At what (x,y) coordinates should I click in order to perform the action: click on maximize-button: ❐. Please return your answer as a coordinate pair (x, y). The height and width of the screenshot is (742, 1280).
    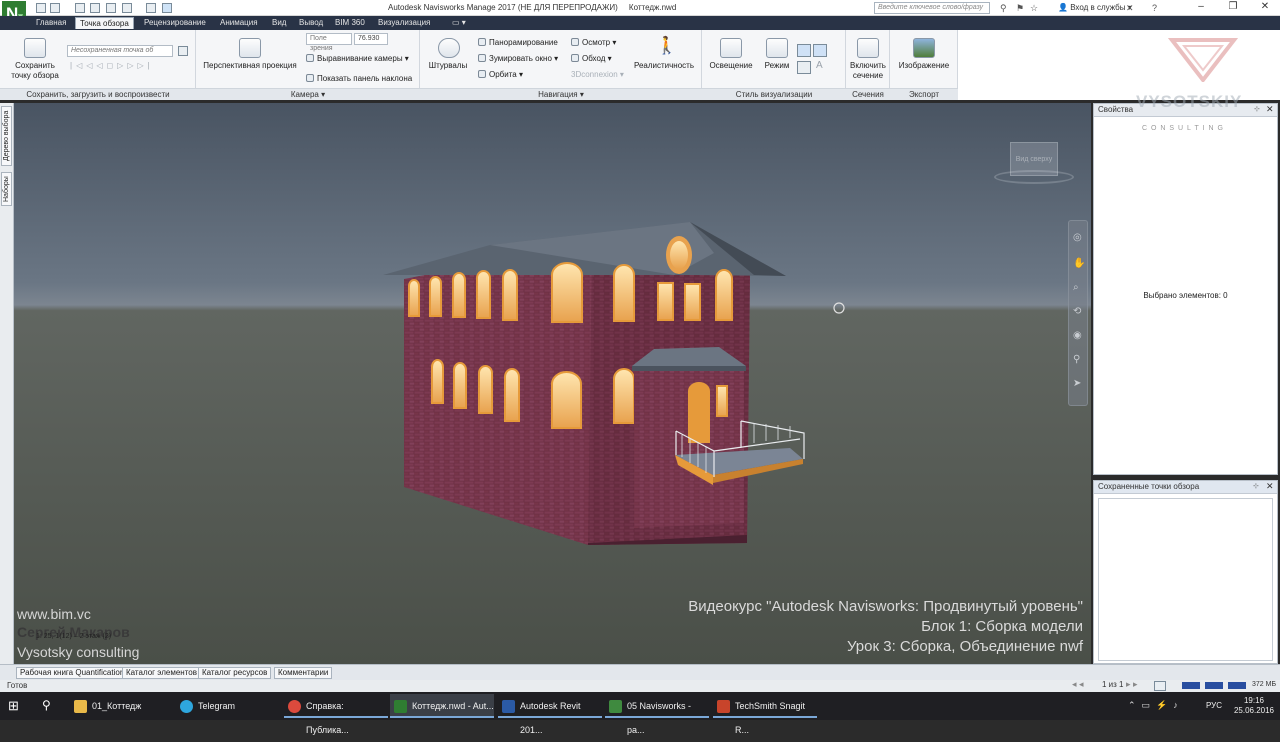
    Looking at the image, I should click on (1233, 6).